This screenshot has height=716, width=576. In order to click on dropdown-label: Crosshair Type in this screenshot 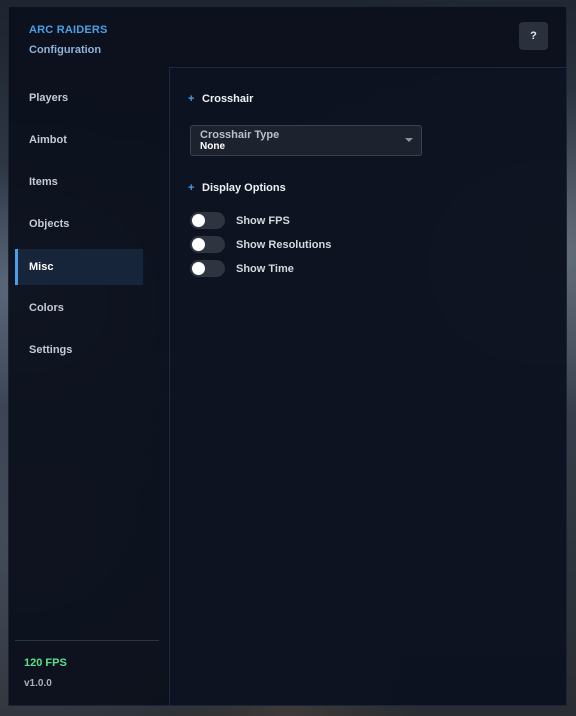, I will do `click(240, 135)`.